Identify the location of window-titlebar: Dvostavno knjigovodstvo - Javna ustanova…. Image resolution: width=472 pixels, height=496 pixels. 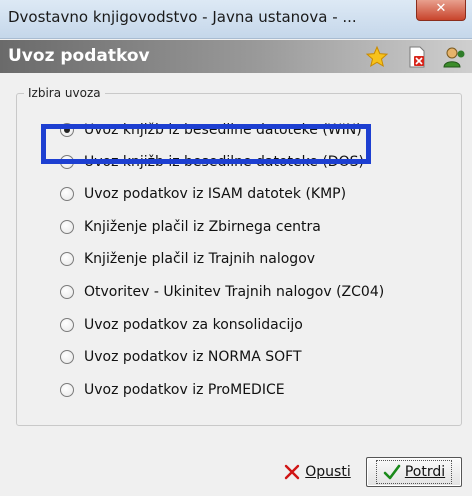
(236, 19).